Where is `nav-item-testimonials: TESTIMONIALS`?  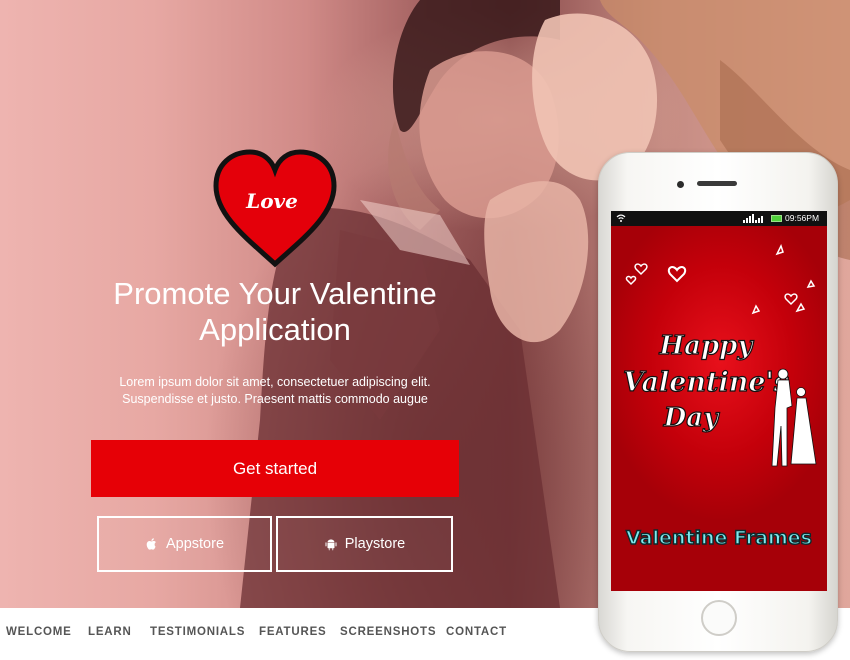 nav-item-testimonials: TESTIMONIALS is located at coordinates (197, 632).